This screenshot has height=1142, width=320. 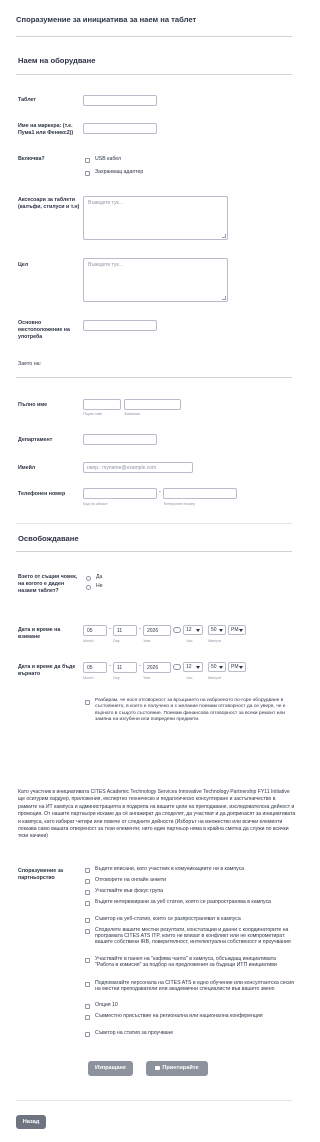 What do you see at coordinates (87, 702) in the screenshot?
I see `responsibility-checkbox` at bounding box center [87, 702].